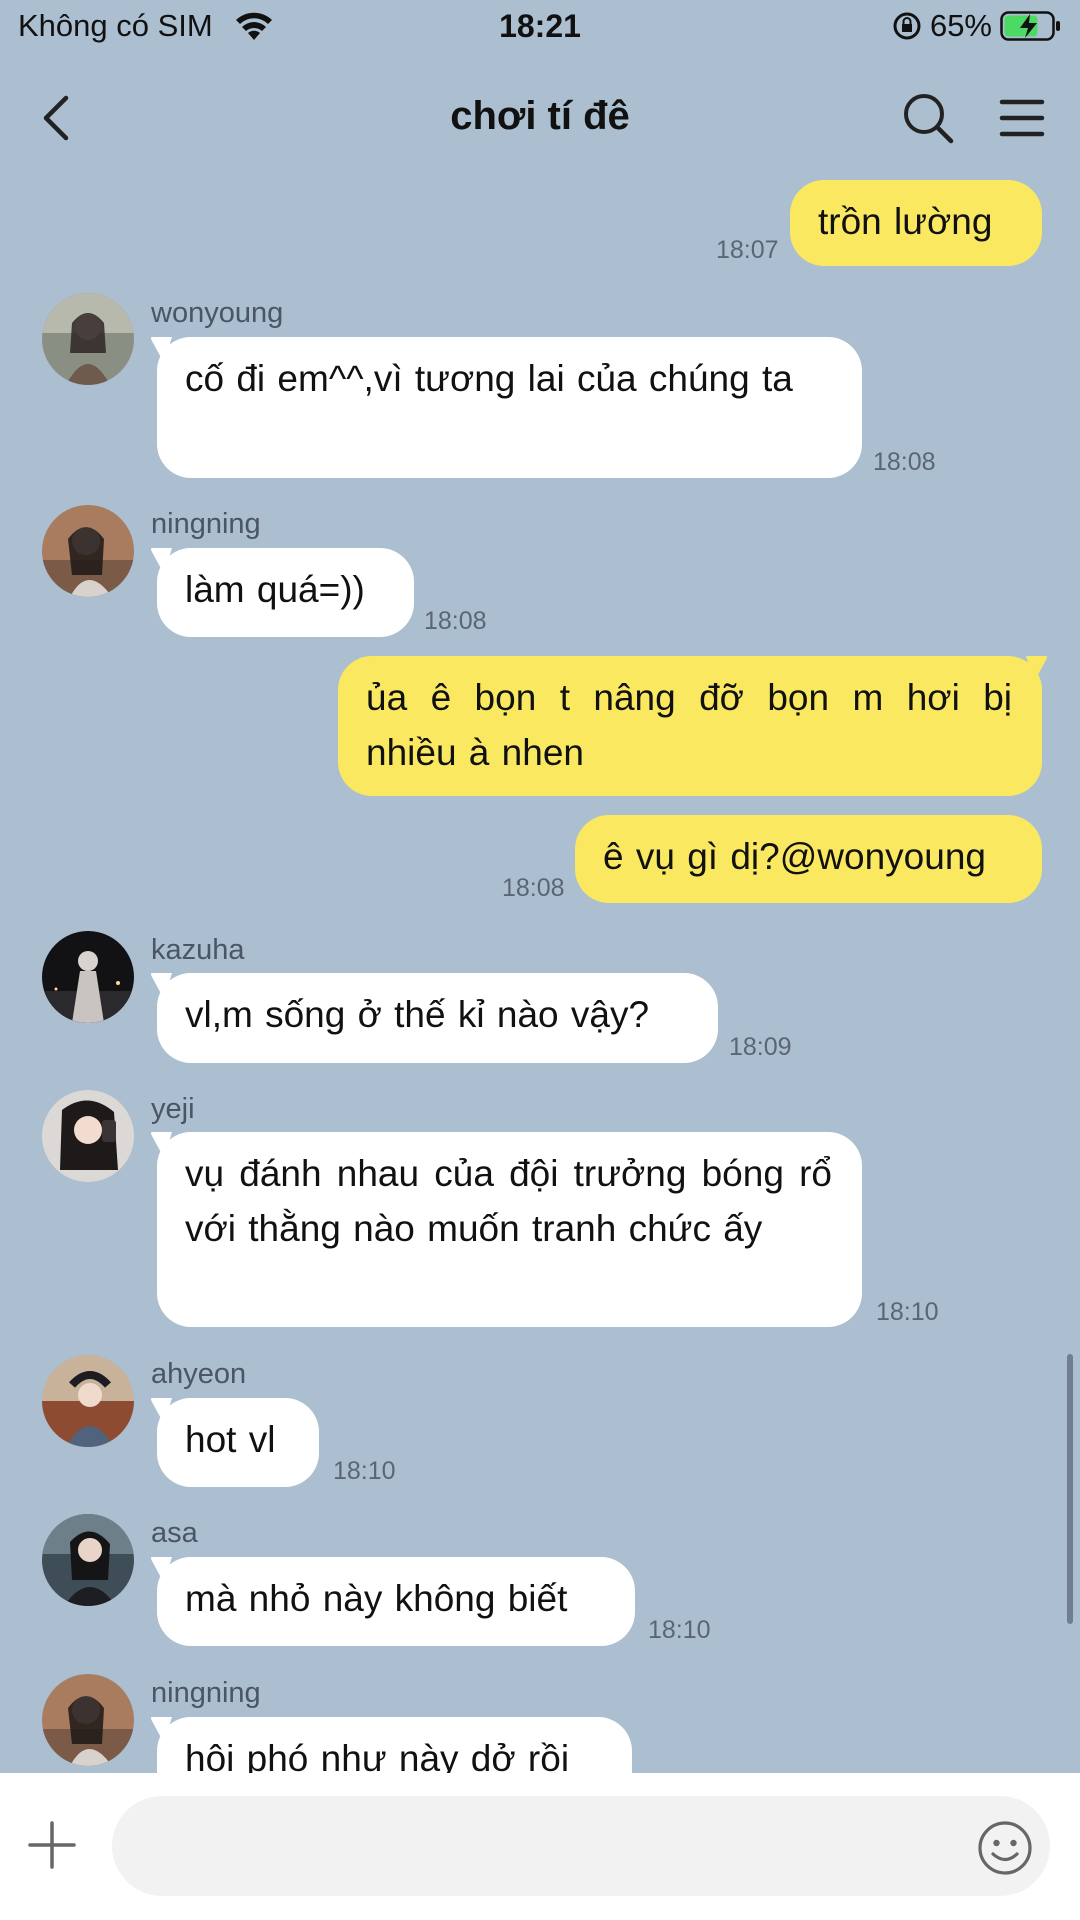 The image size is (1080, 1920). I want to click on chat-header: chơi tí đê, so click(540, 117).